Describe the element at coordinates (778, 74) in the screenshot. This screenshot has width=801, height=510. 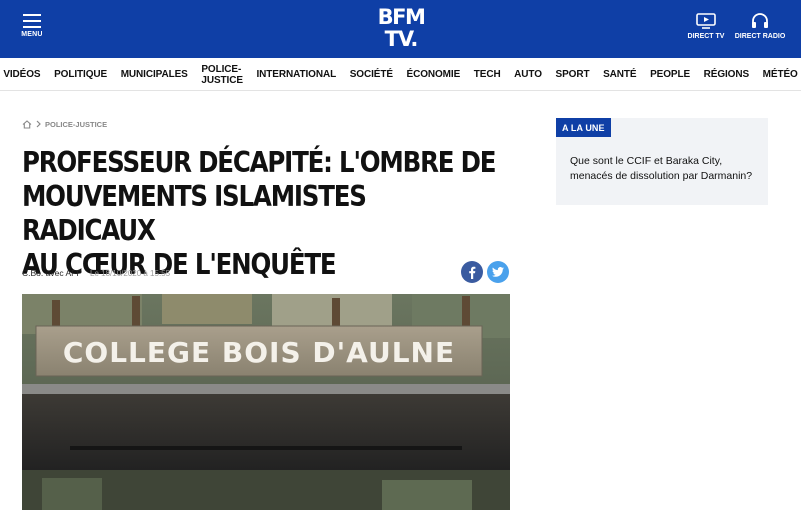
I see `nav-item-13: MÉTÉO` at that location.